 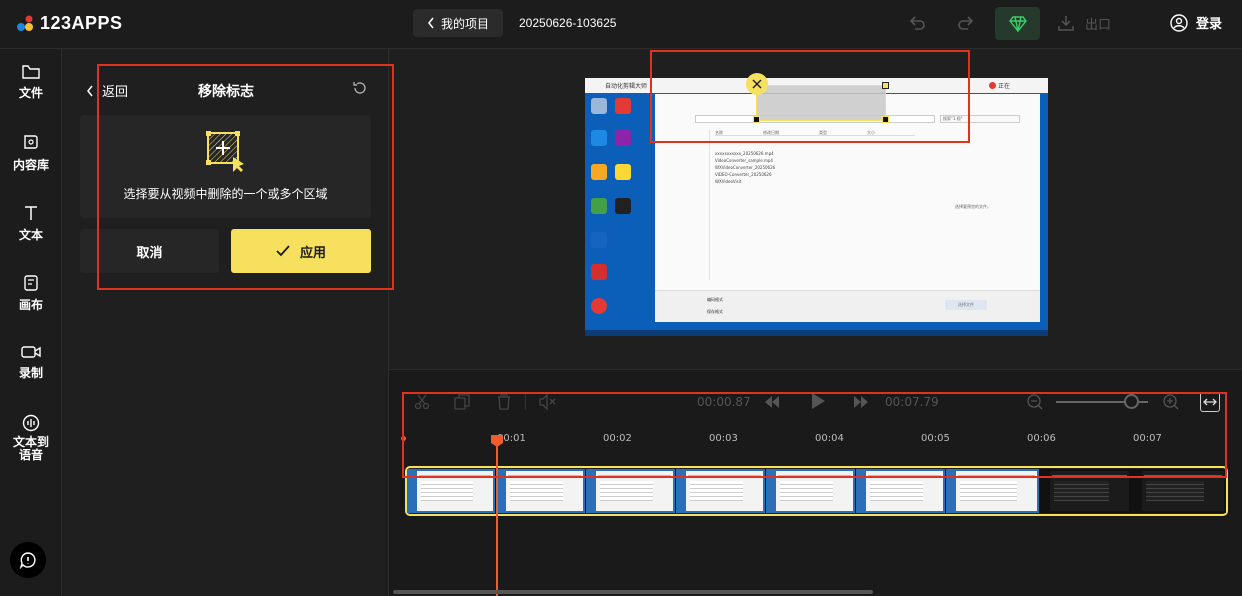 What do you see at coordinates (745, 167) in the screenshot?
I see `file-row: WXVideoConverter_20250626` at bounding box center [745, 167].